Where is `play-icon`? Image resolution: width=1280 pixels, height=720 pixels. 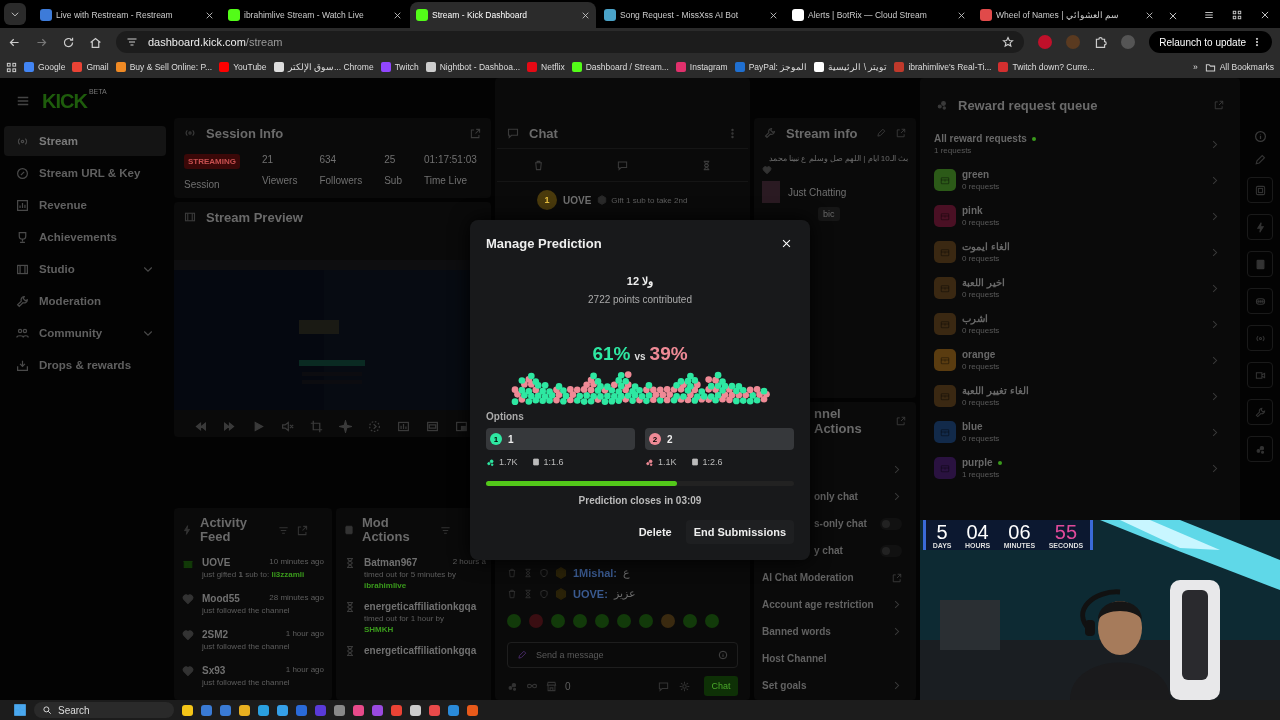
play-icon is located at coordinates (258, 426).